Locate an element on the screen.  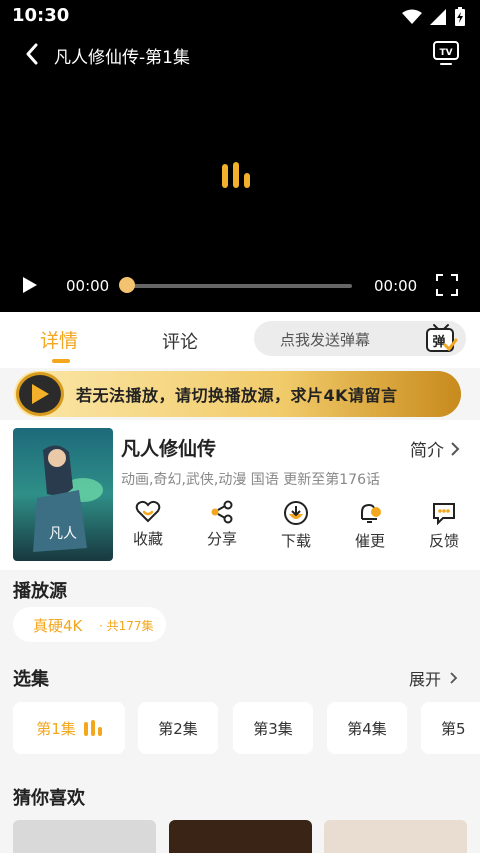
cast-tv-button: TV is located at coordinates (446, 55).